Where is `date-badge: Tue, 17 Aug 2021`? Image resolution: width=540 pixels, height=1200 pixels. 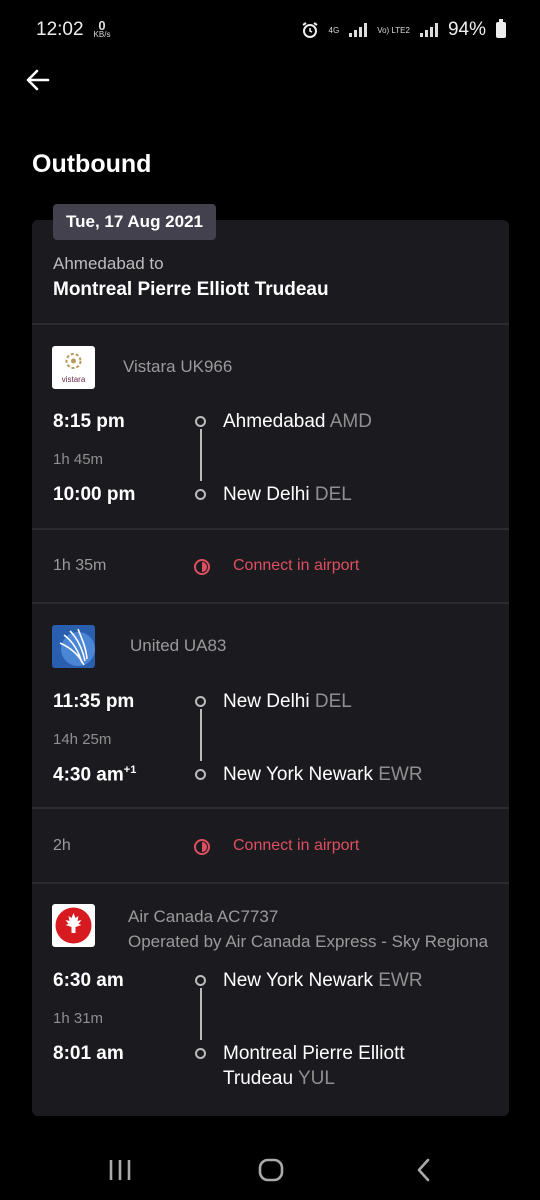 date-badge: Tue, 17 Aug 2021 is located at coordinates (134, 222).